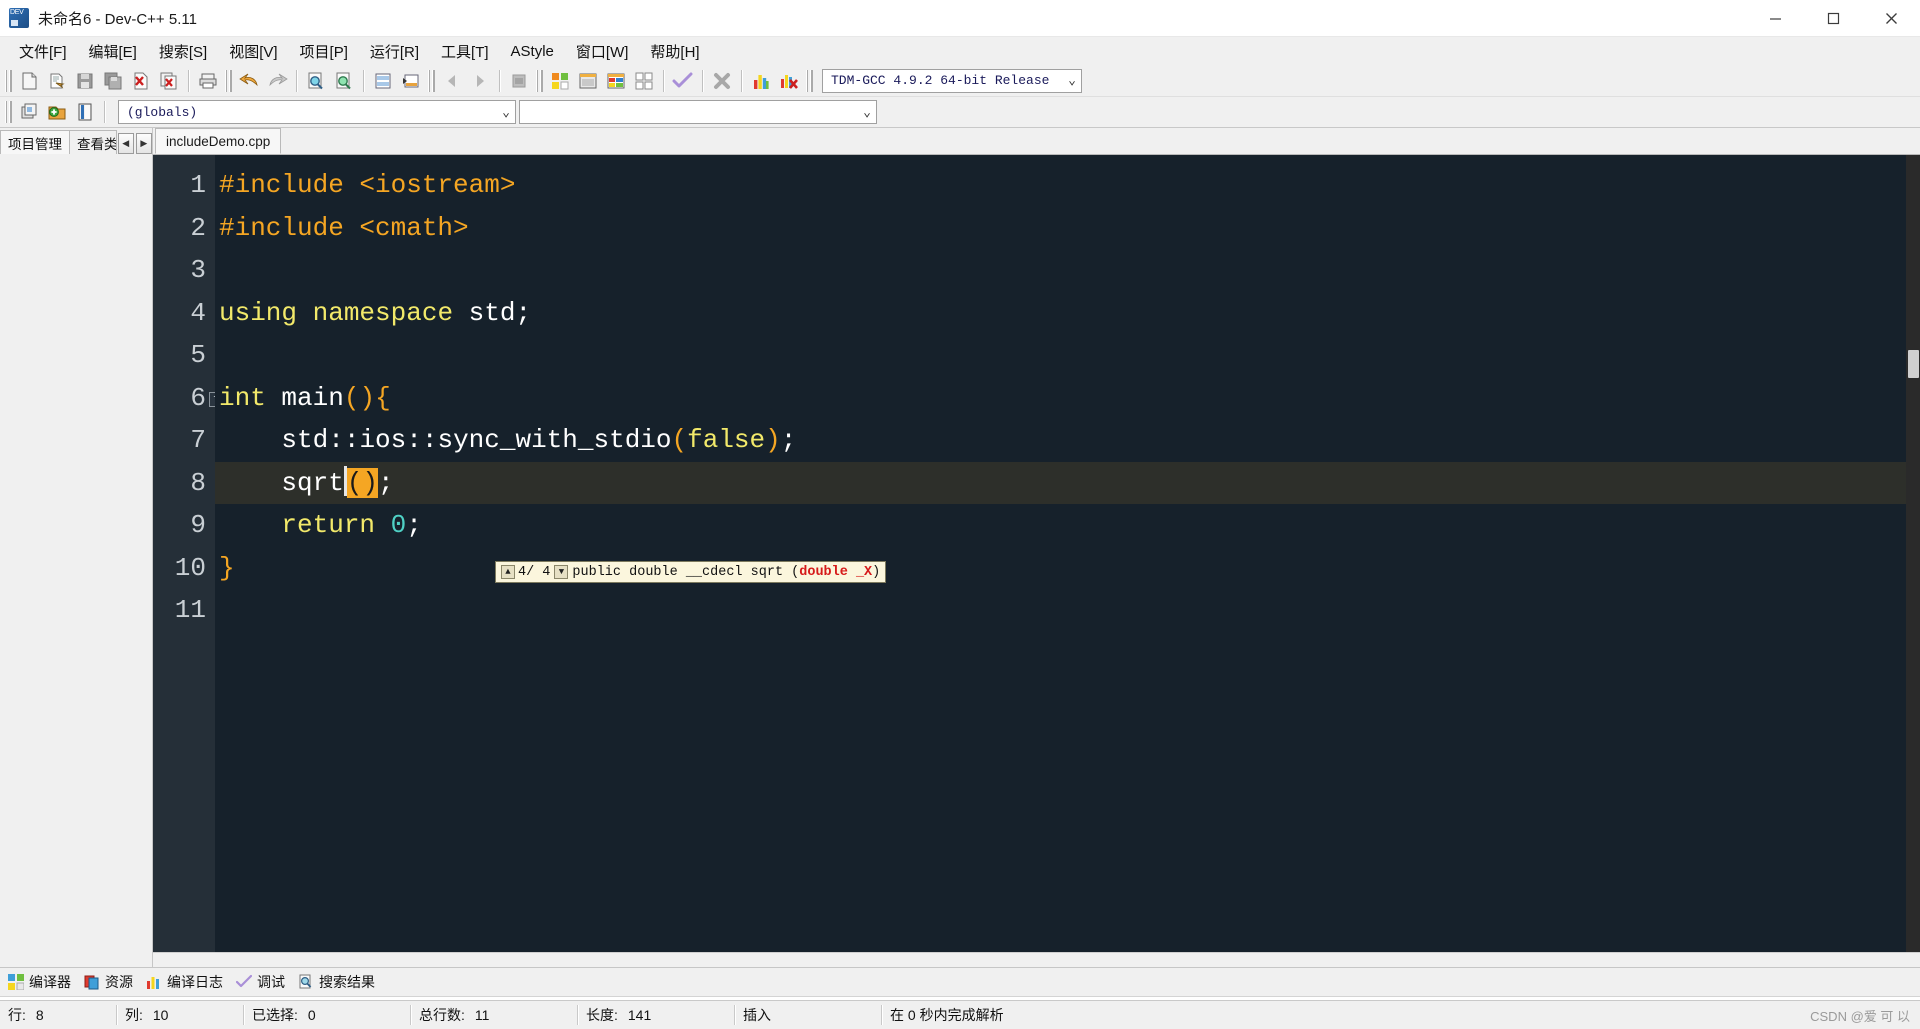  Describe the element at coordinates (588, 81) in the screenshot. I see `run-button` at that location.